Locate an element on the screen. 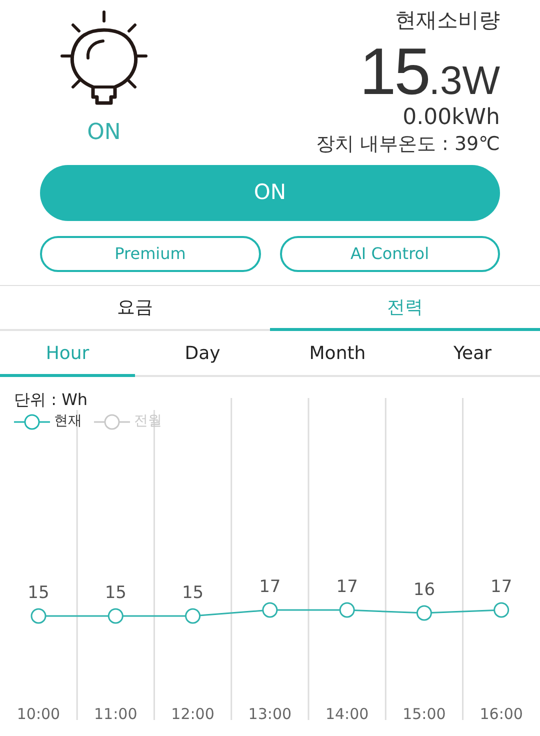  axis-label: 15:00 is located at coordinates (424, 712).